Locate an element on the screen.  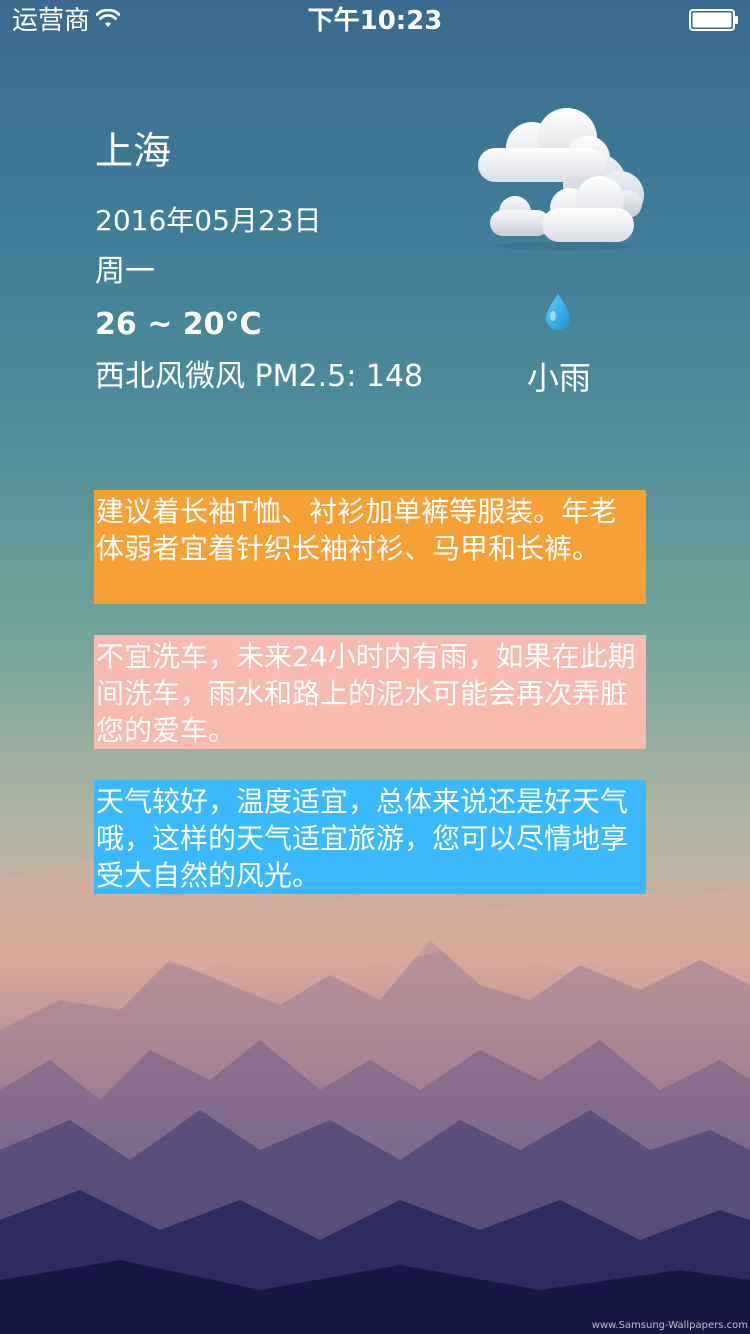
temperature-range: 26 ~ 20°C is located at coordinates (178, 324).